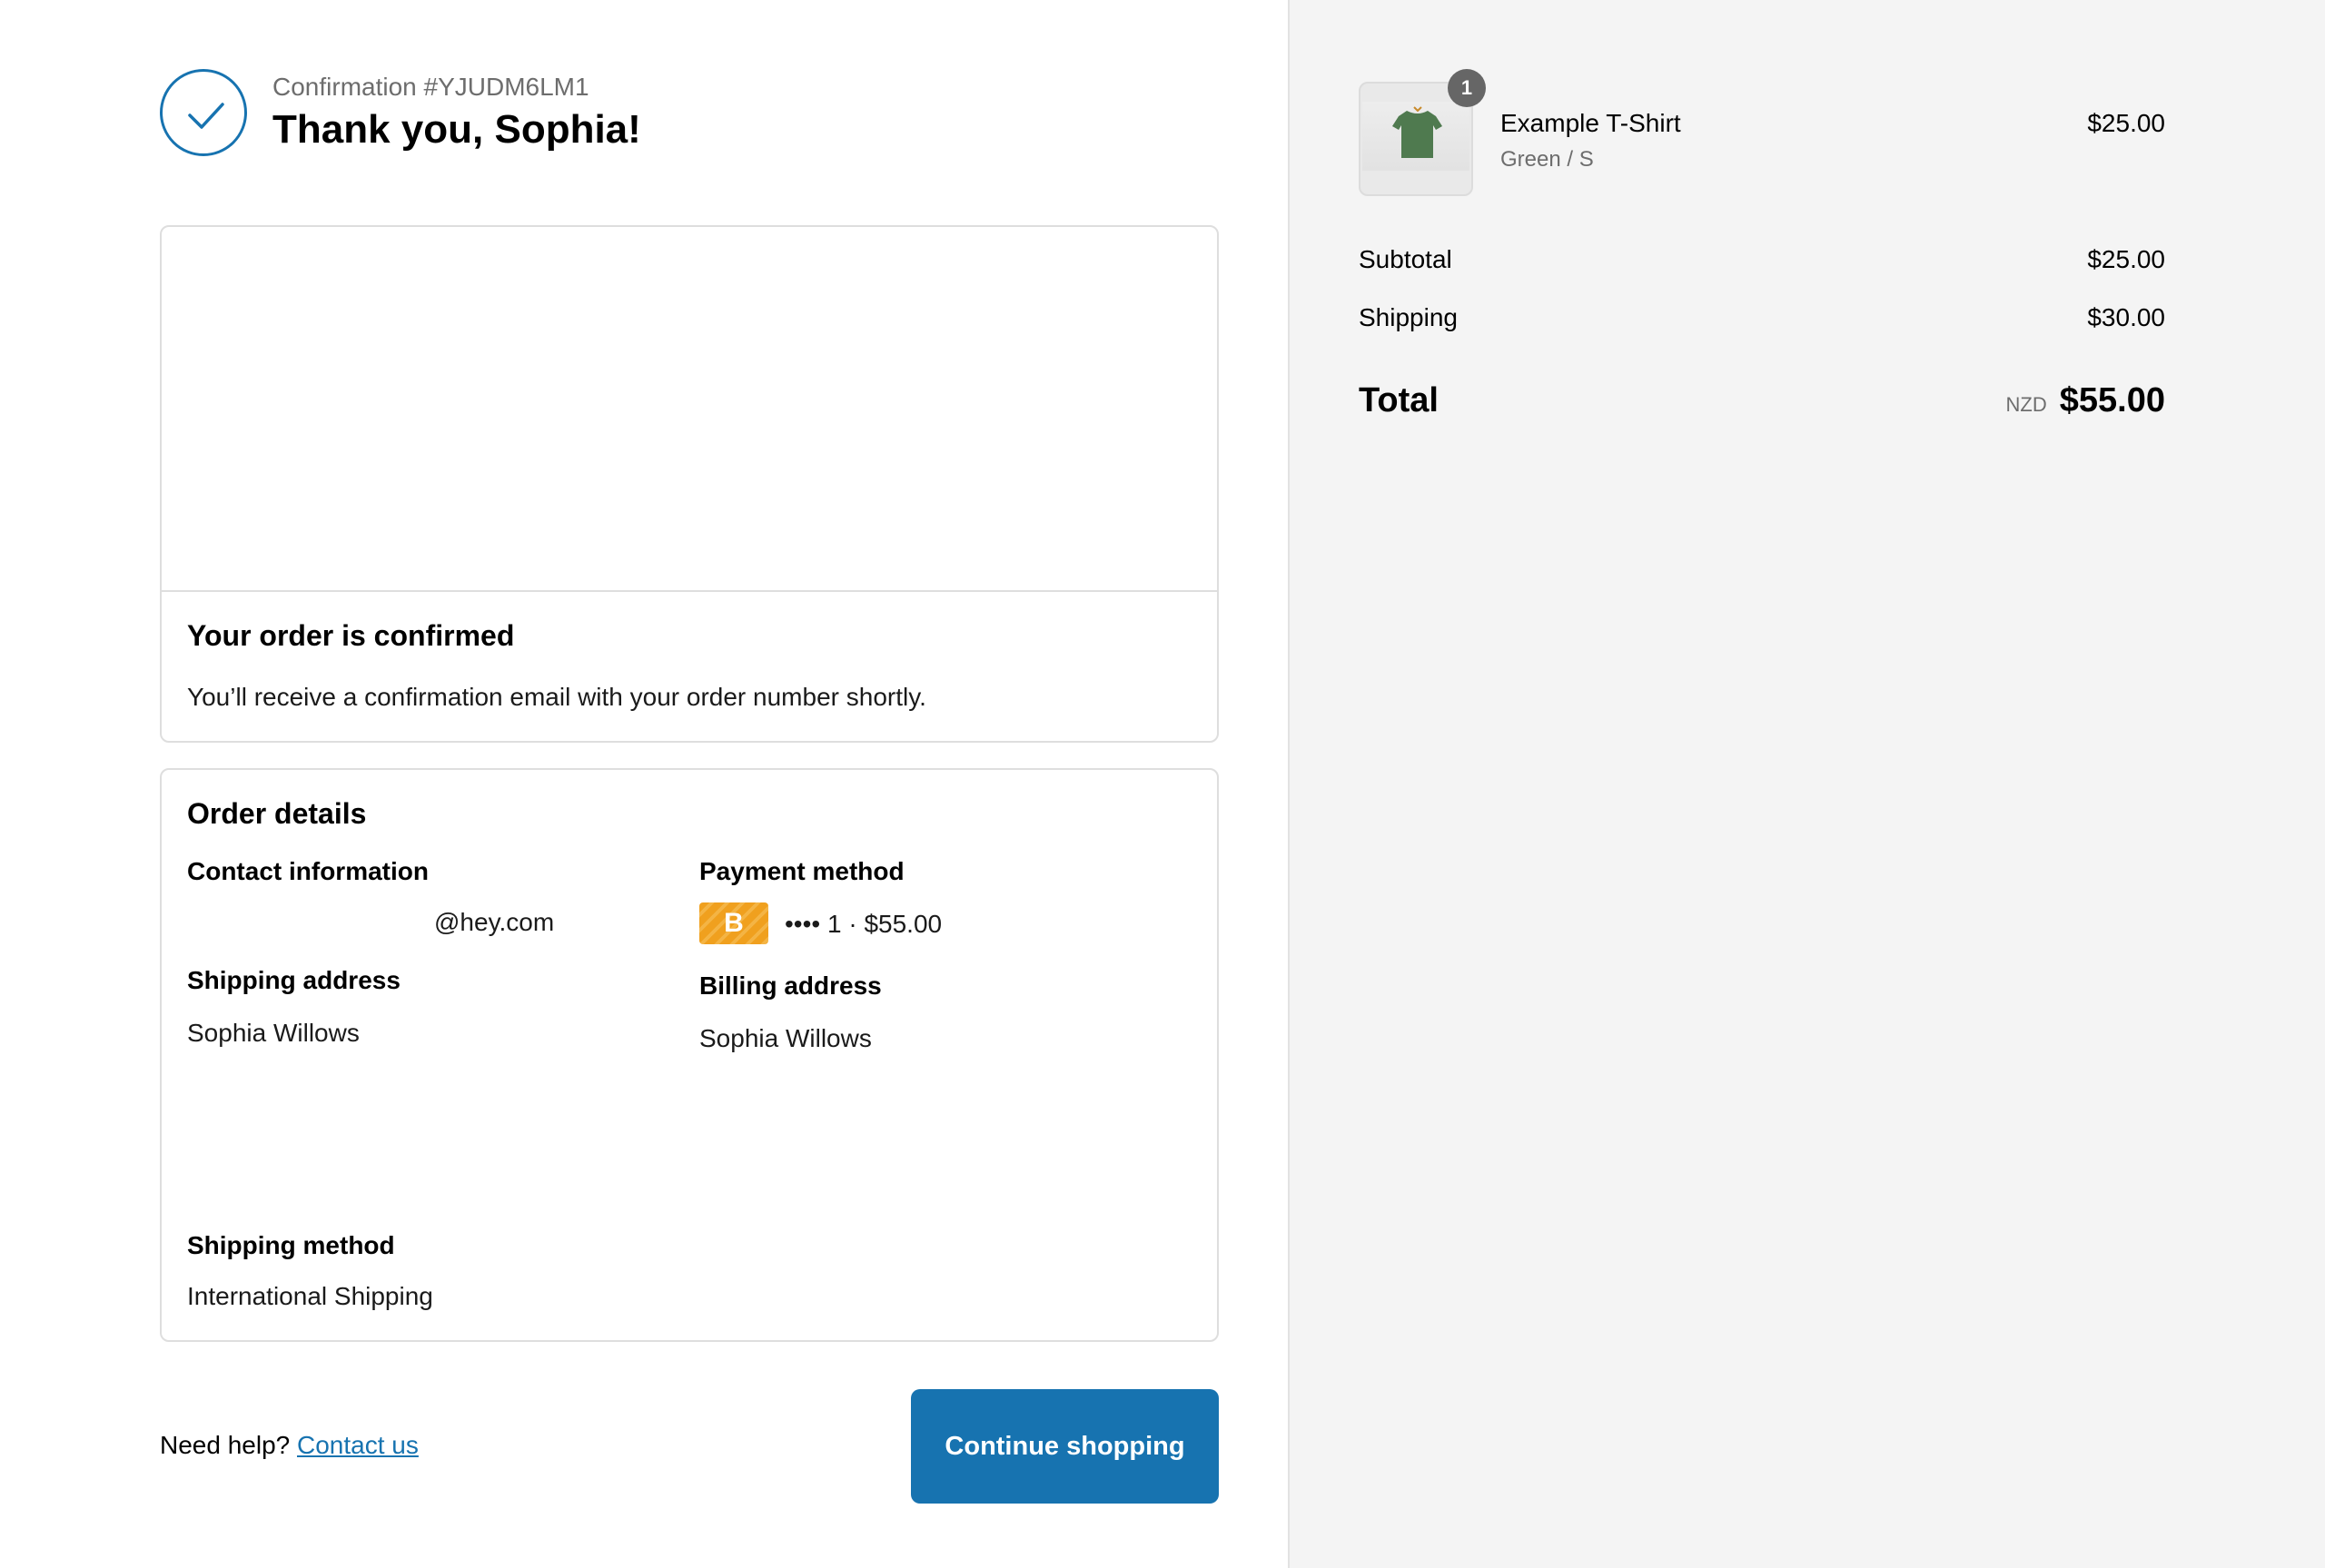  What do you see at coordinates (2126, 317) in the screenshot?
I see `shipping-value: $30.00` at bounding box center [2126, 317].